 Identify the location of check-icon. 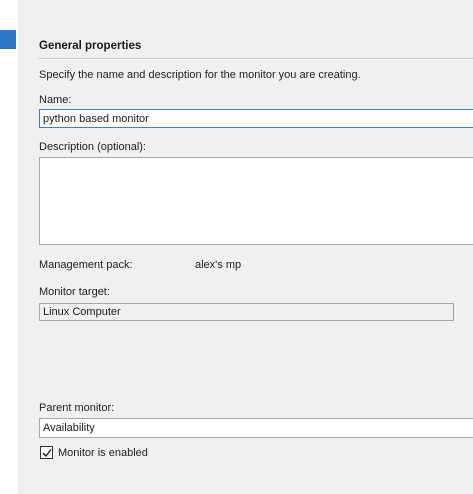
(47, 453).